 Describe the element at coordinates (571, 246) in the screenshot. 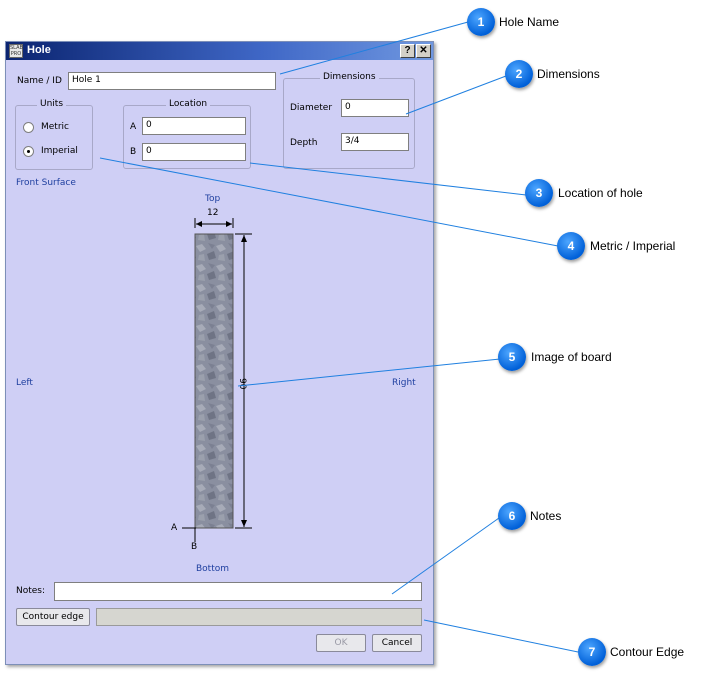

I see `callout-badge-4: 4` at that location.